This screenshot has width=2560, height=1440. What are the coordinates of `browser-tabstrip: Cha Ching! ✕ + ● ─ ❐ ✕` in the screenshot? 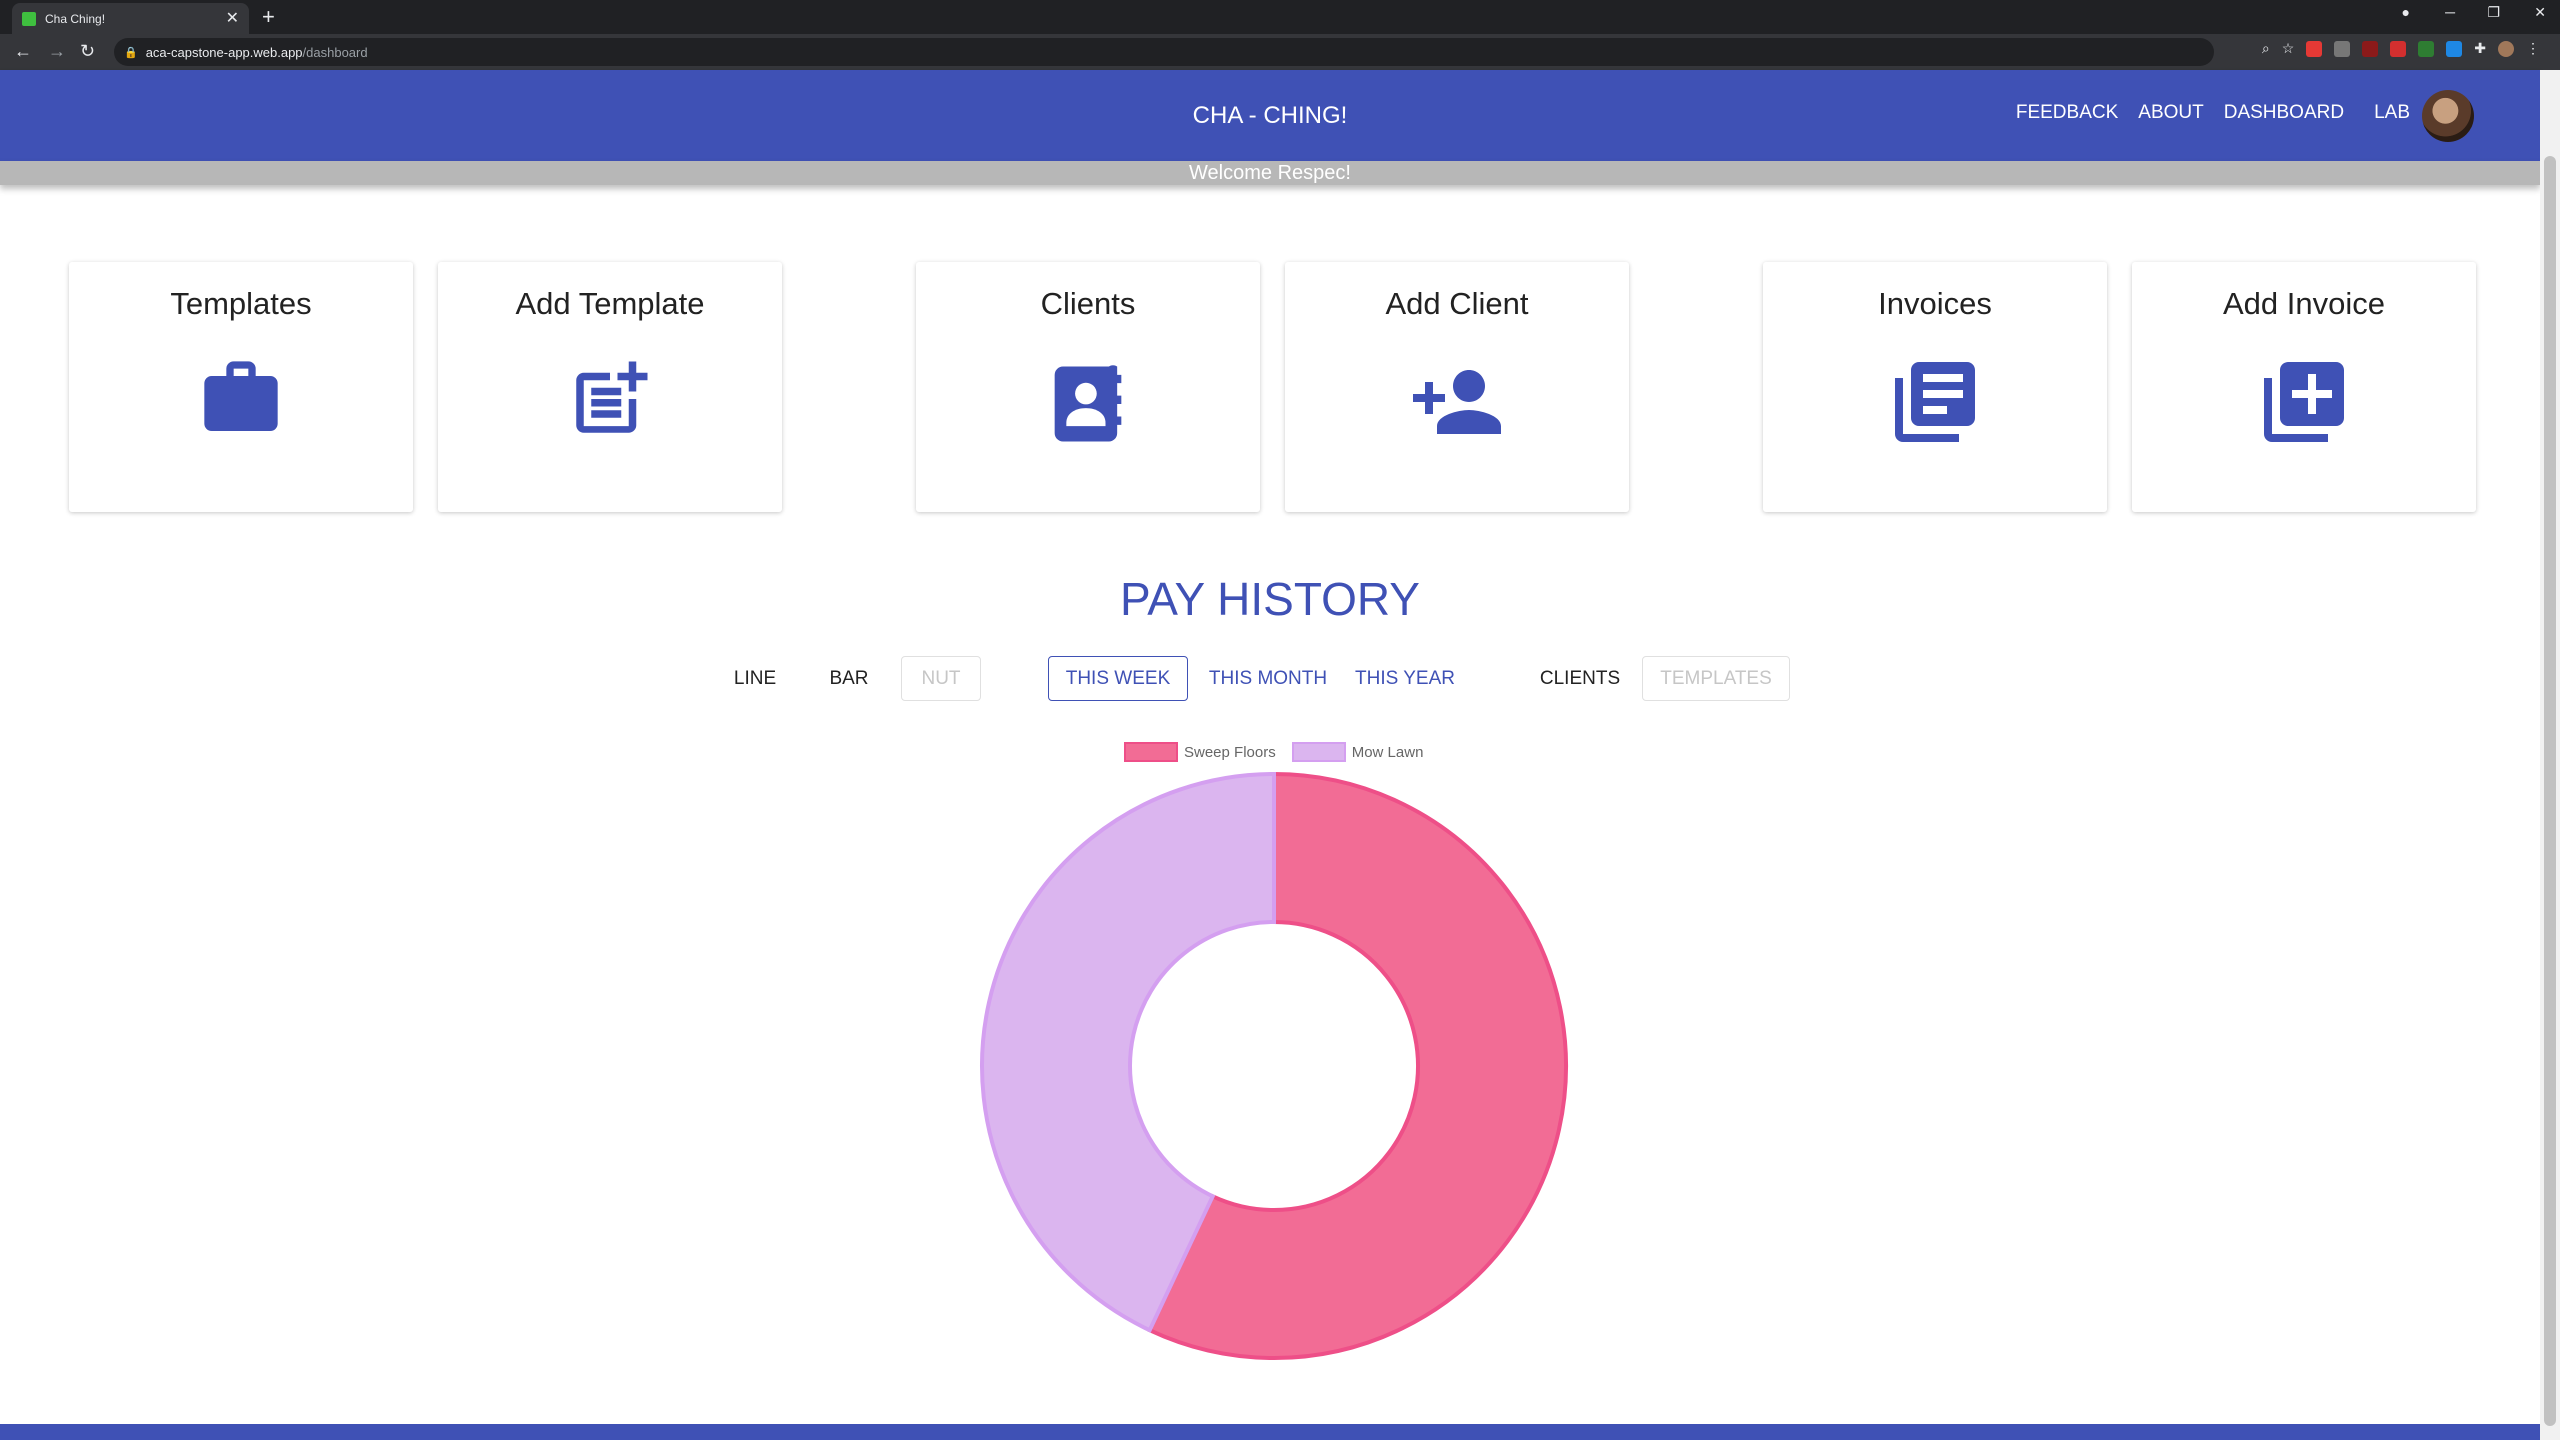 It's located at (1280, 17).